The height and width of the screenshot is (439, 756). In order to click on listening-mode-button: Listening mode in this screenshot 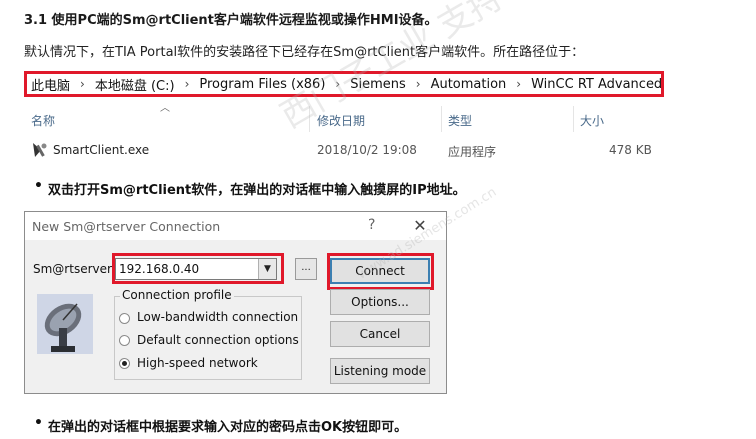, I will do `click(380, 371)`.